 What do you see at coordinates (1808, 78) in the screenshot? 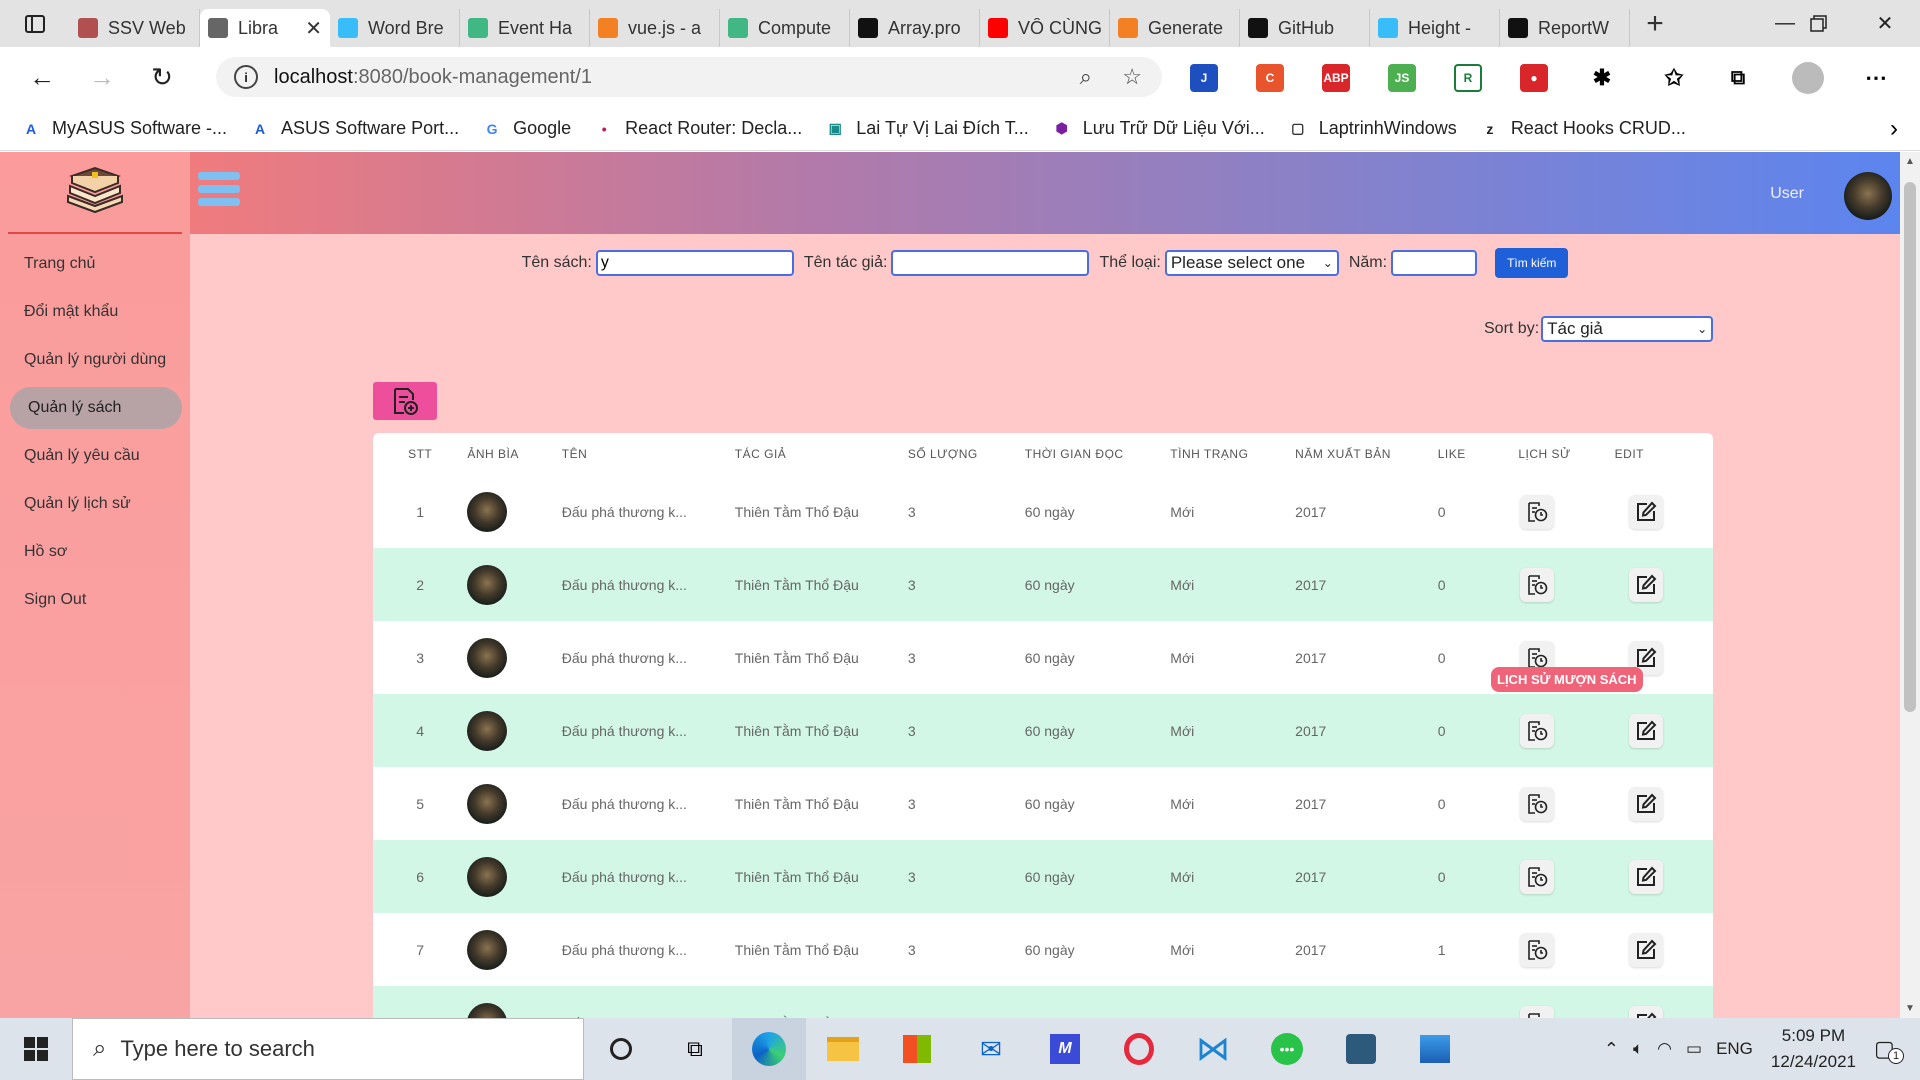
I see `profile-avatar` at bounding box center [1808, 78].